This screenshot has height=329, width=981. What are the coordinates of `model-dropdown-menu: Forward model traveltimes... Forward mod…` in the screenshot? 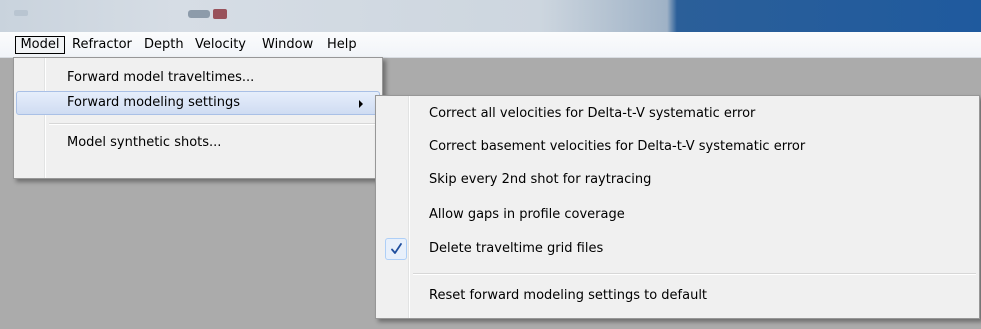 It's located at (198, 118).